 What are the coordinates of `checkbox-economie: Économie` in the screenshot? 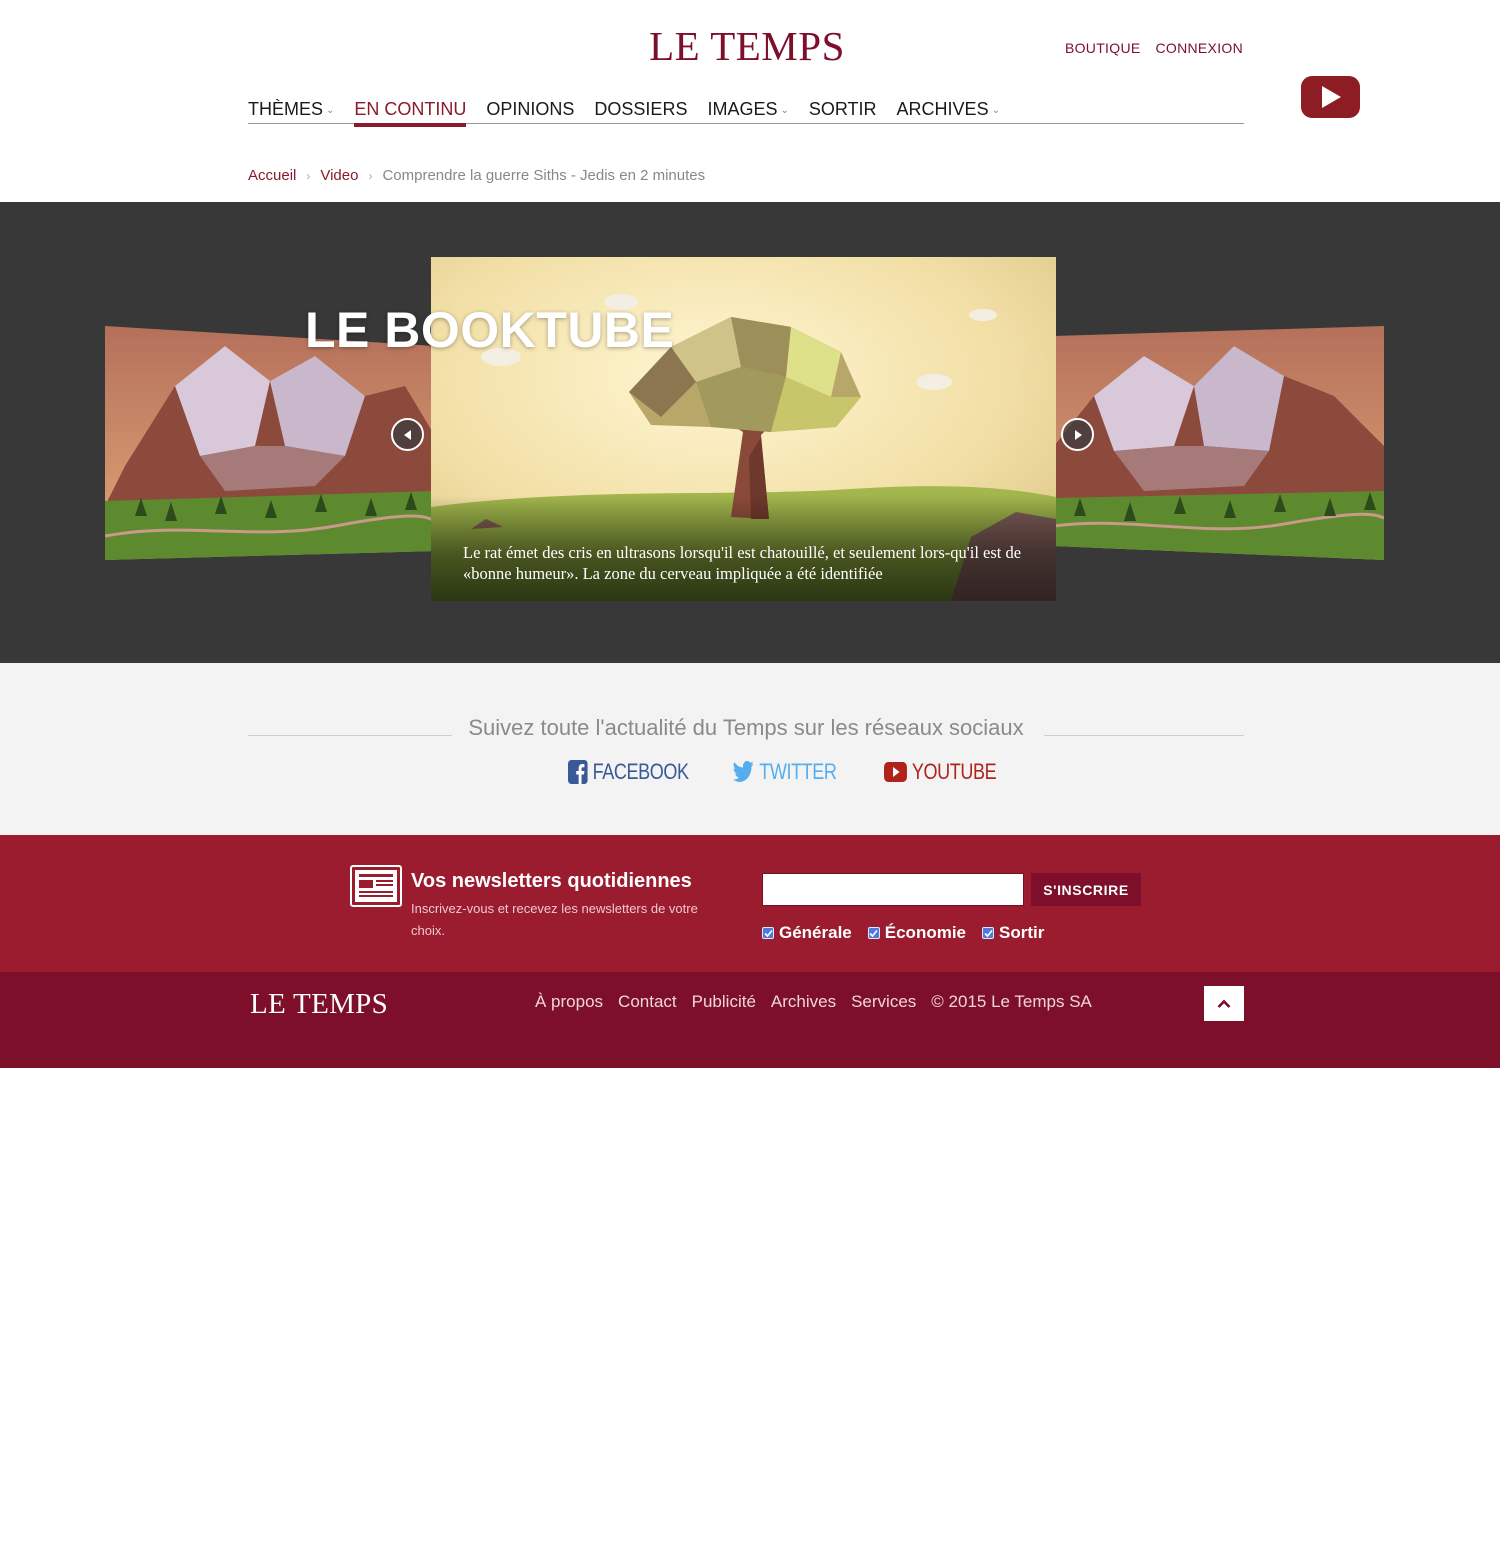 It's located at (917, 933).